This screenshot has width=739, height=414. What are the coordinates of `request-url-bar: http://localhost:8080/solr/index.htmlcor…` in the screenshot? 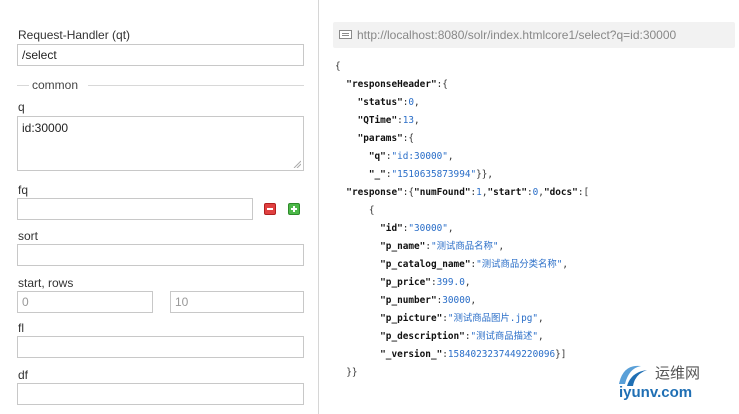 It's located at (534, 35).